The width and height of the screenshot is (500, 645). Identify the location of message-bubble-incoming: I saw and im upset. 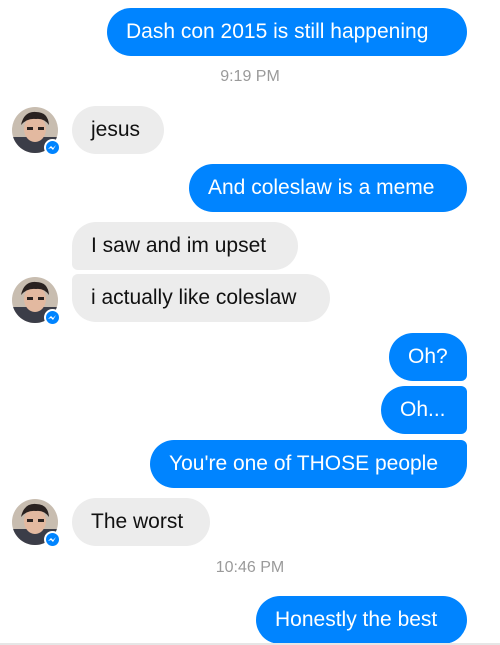
(185, 246).